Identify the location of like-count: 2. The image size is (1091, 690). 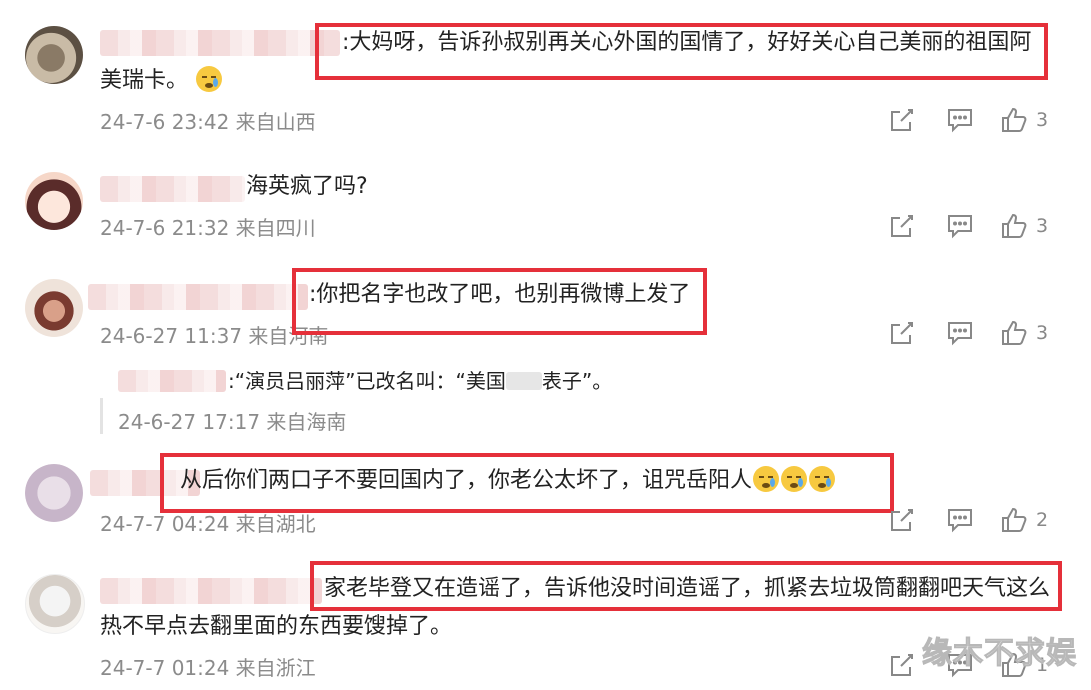
(1042, 520).